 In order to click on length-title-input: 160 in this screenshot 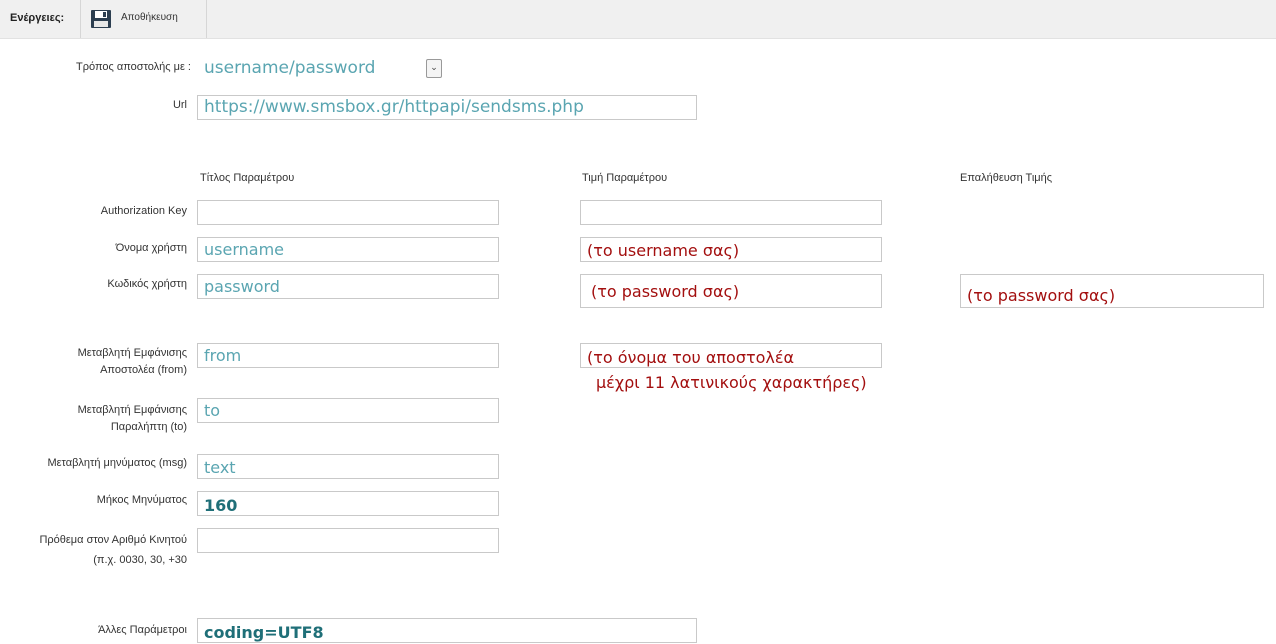, I will do `click(348, 503)`.